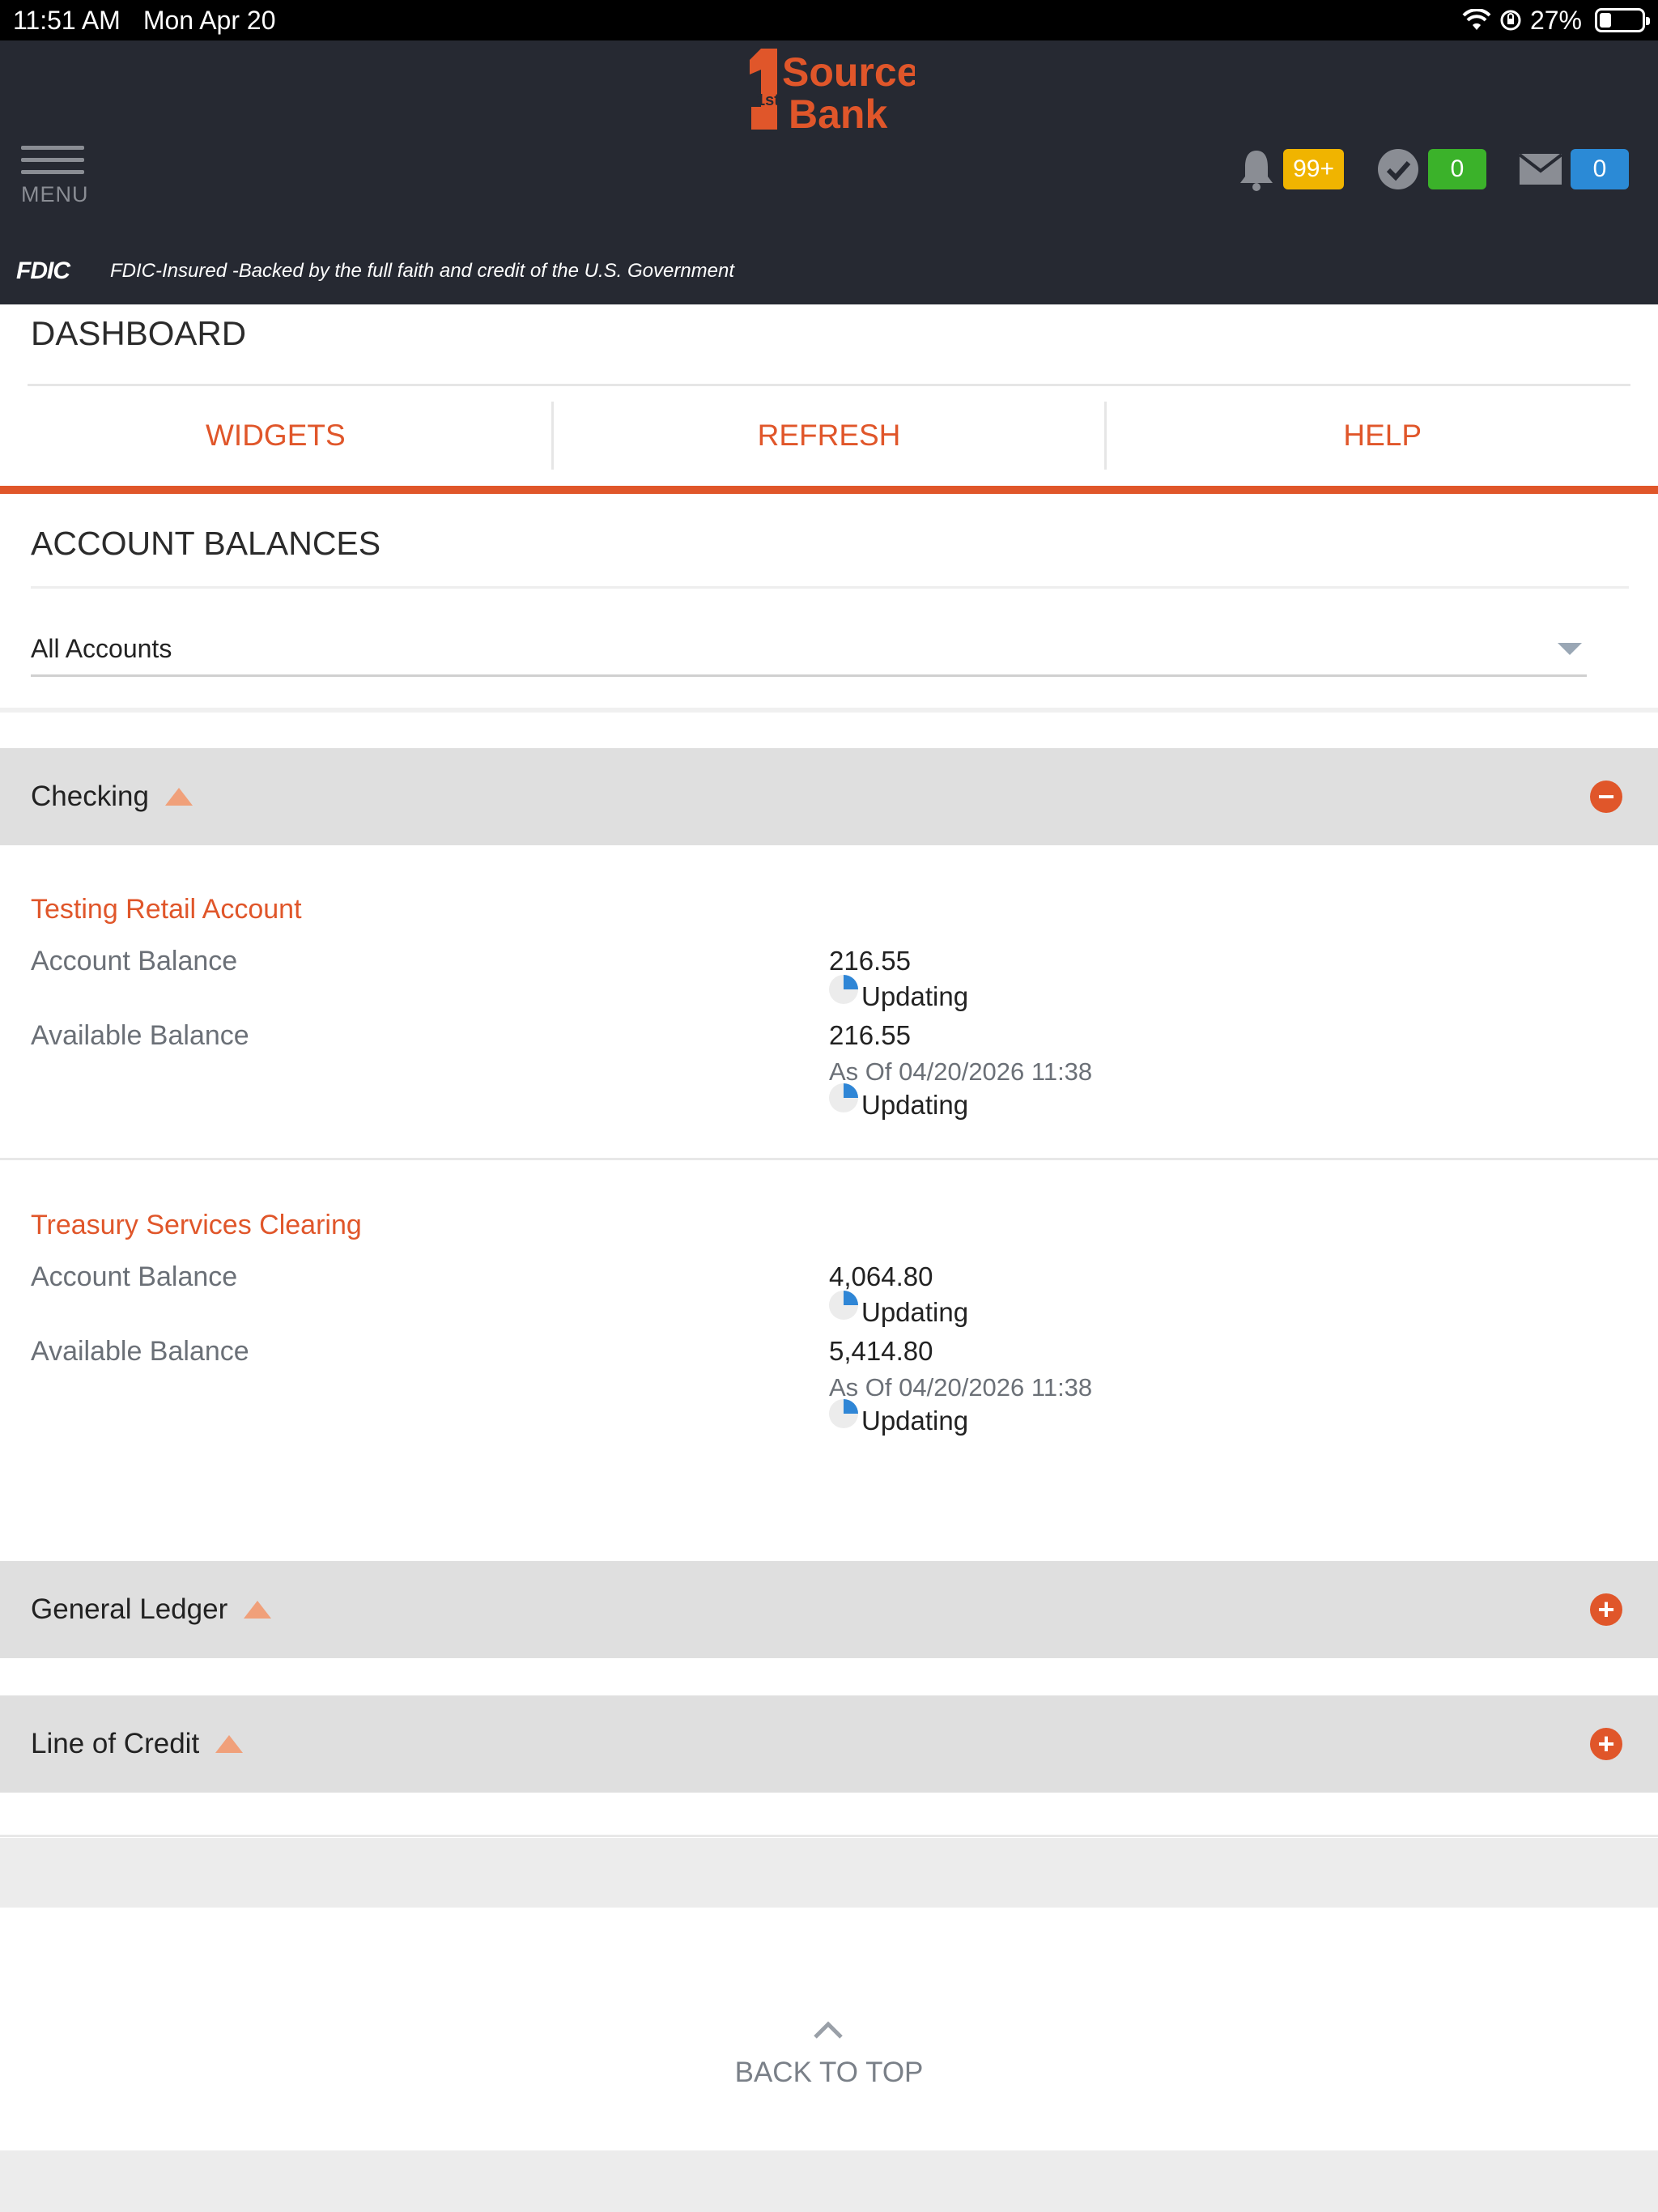  What do you see at coordinates (881, 1276) in the screenshot?
I see `account-balance-value: 4,064.80` at bounding box center [881, 1276].